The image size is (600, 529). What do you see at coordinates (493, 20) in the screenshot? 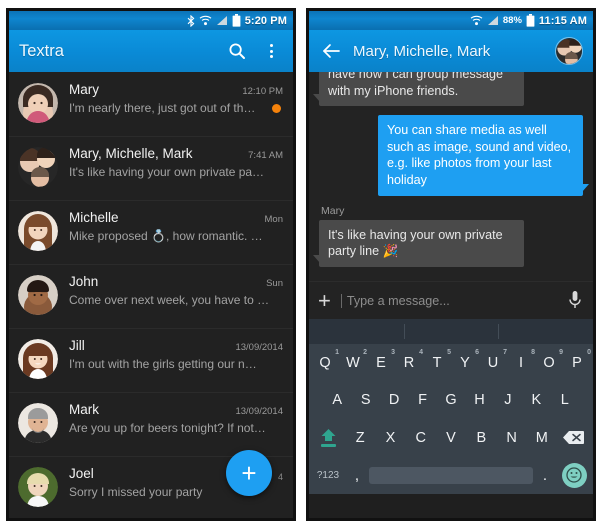
I see `signal-icon` at bounding box center [493, 20].